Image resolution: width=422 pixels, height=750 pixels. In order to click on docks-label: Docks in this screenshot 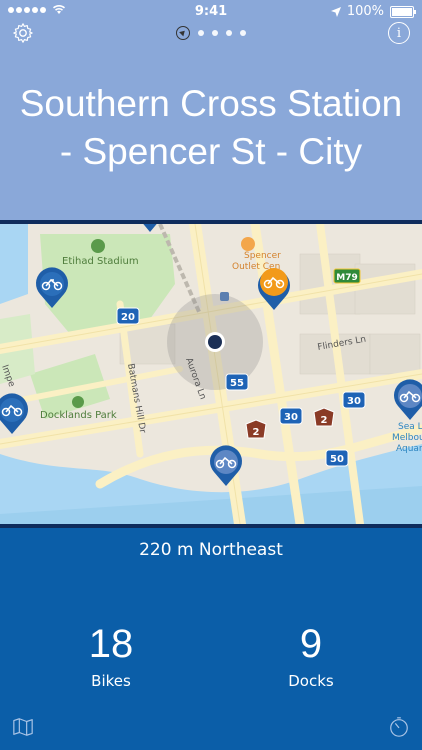, I will do `click(311, 681)`.